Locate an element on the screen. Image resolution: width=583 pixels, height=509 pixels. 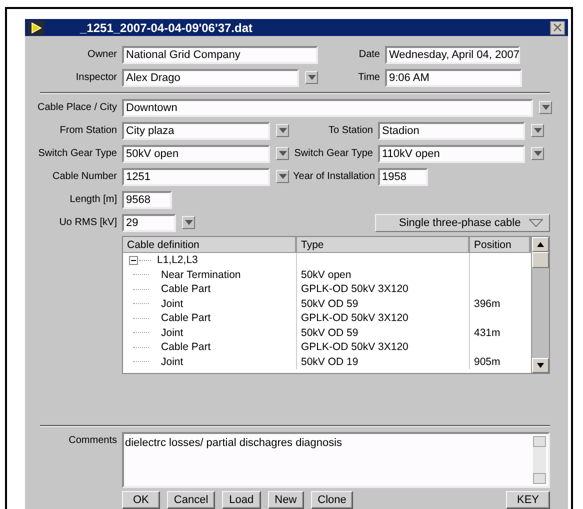
text-field: 1958 is located at coordinates (403, 177).